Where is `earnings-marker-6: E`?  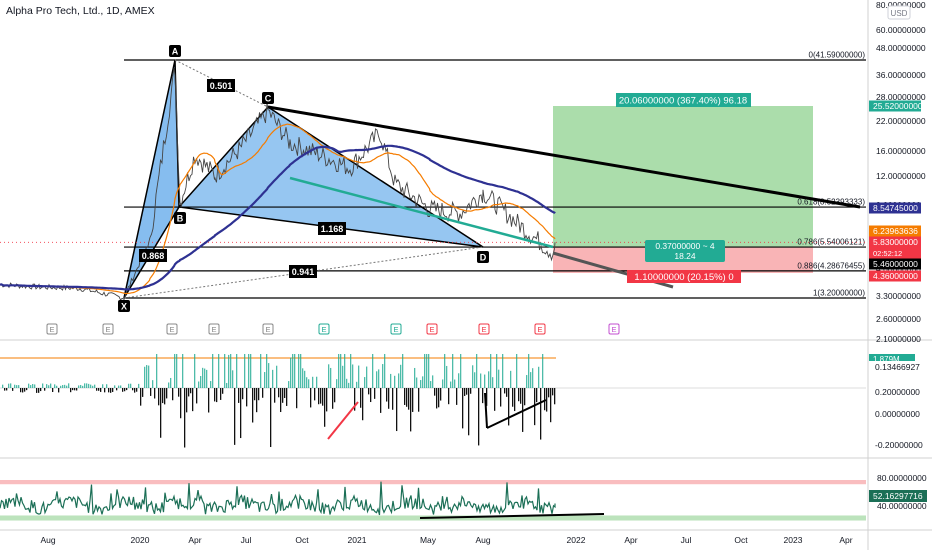 earnings-marker-6: E is located at coordinates (395, 329).